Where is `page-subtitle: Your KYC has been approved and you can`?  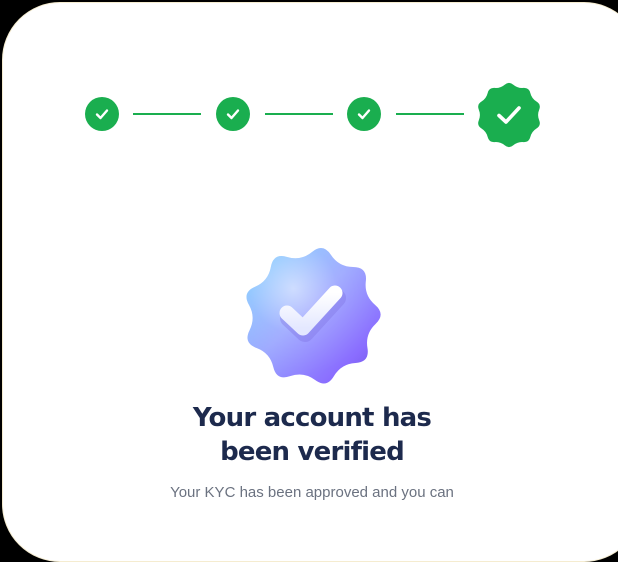
page-subtitle: Your KYC has been approved and you can is located at coordinates (312, 492).